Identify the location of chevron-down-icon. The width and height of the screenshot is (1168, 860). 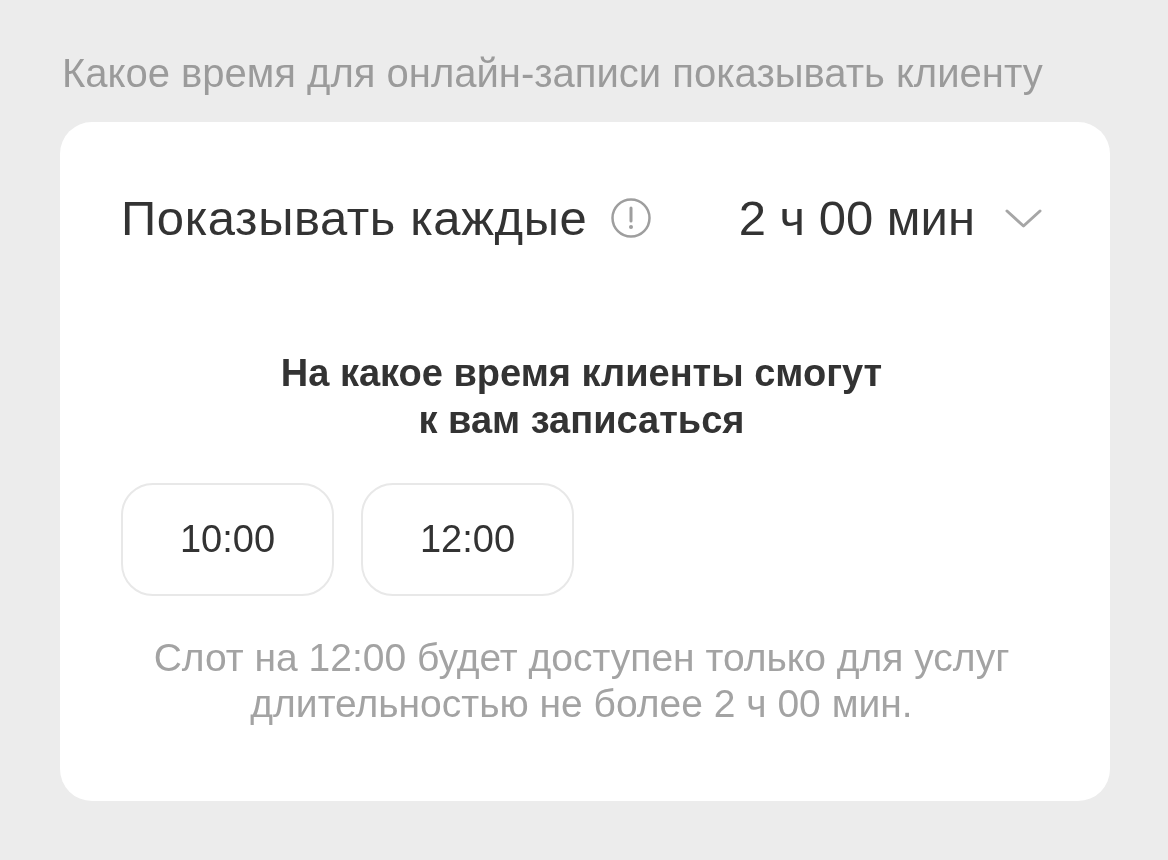
(1023, 218).